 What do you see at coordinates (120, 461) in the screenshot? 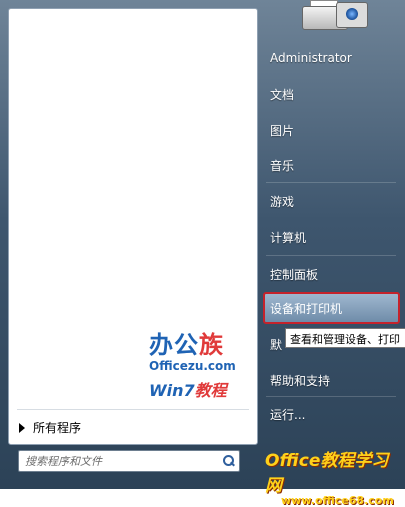
I see `search-input` at bounding box center [120, 461].